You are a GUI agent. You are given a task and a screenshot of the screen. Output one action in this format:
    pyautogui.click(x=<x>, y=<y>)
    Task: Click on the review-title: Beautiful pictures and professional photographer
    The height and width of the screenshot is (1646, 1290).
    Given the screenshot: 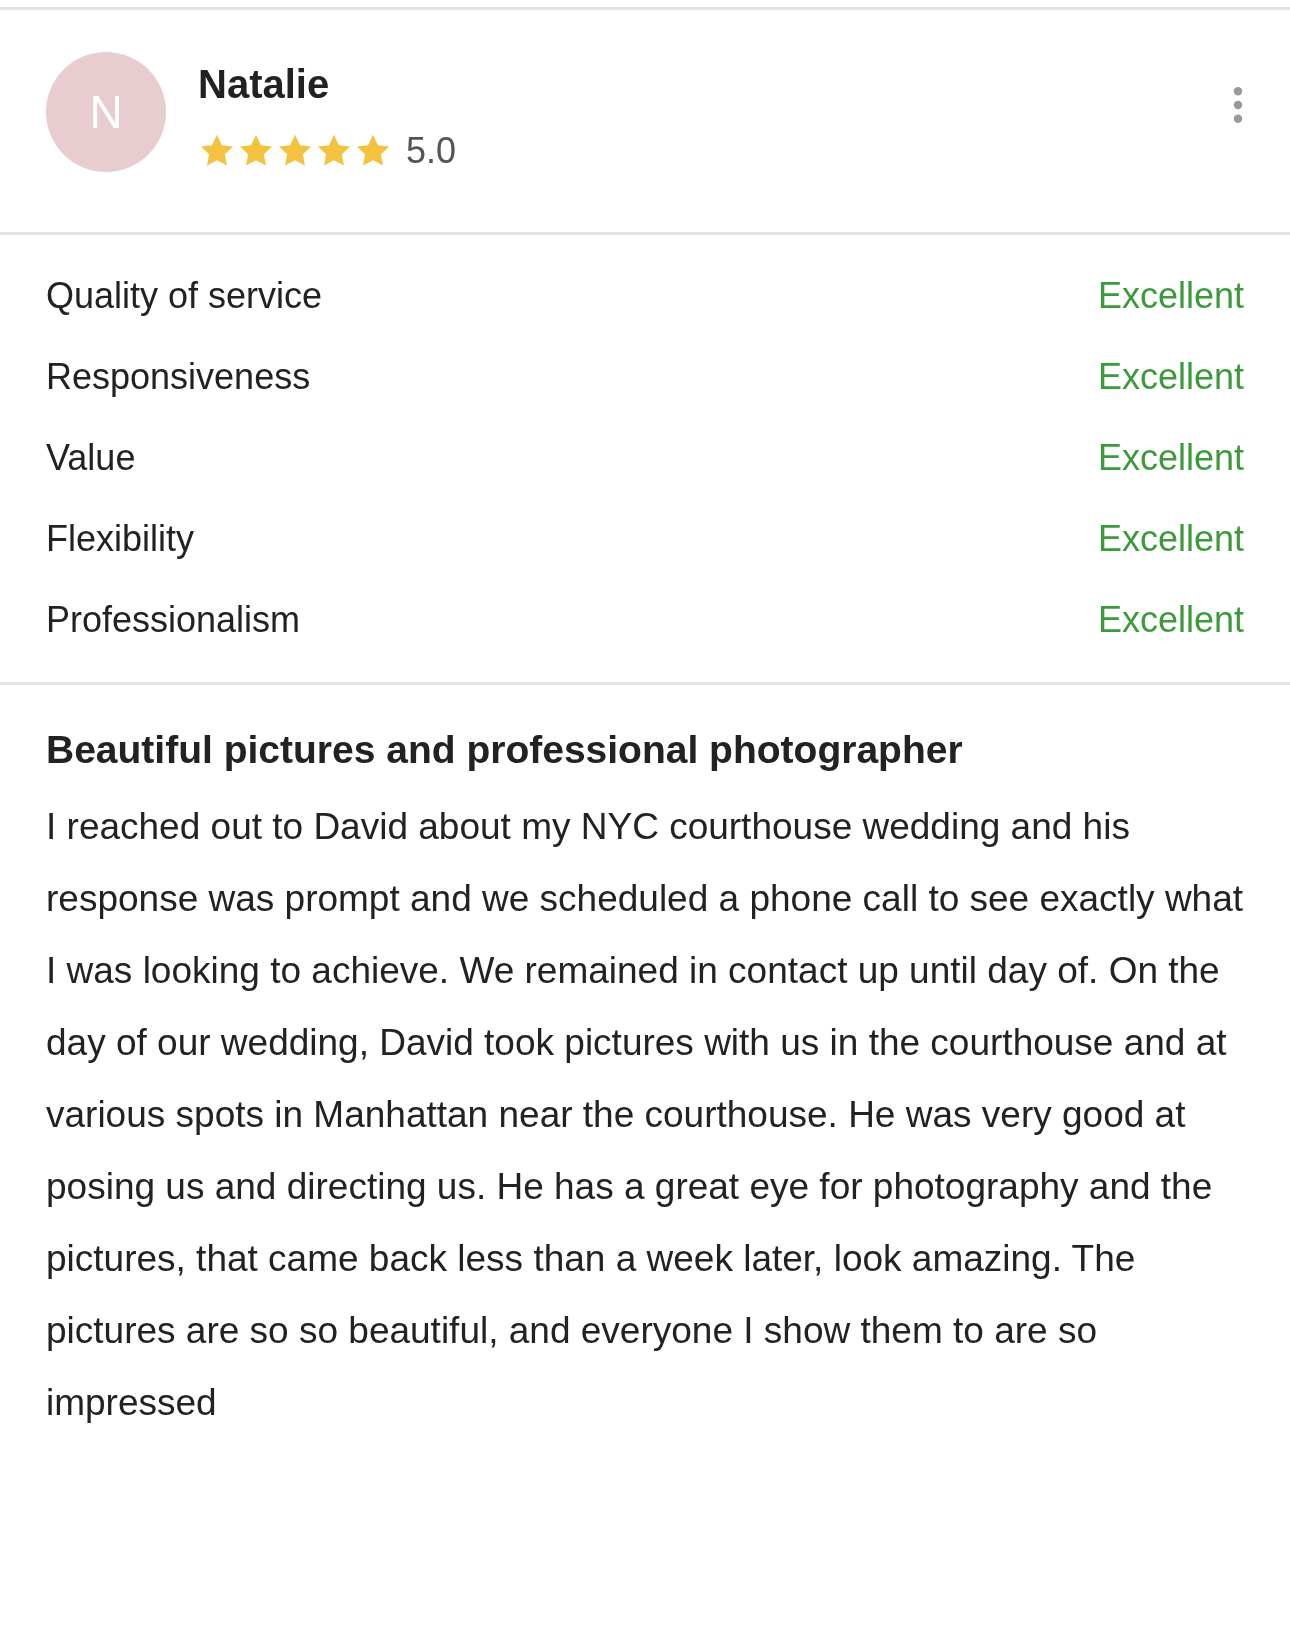 What is the action you would take?
    pyautogui.click(x=505, y=750)
    